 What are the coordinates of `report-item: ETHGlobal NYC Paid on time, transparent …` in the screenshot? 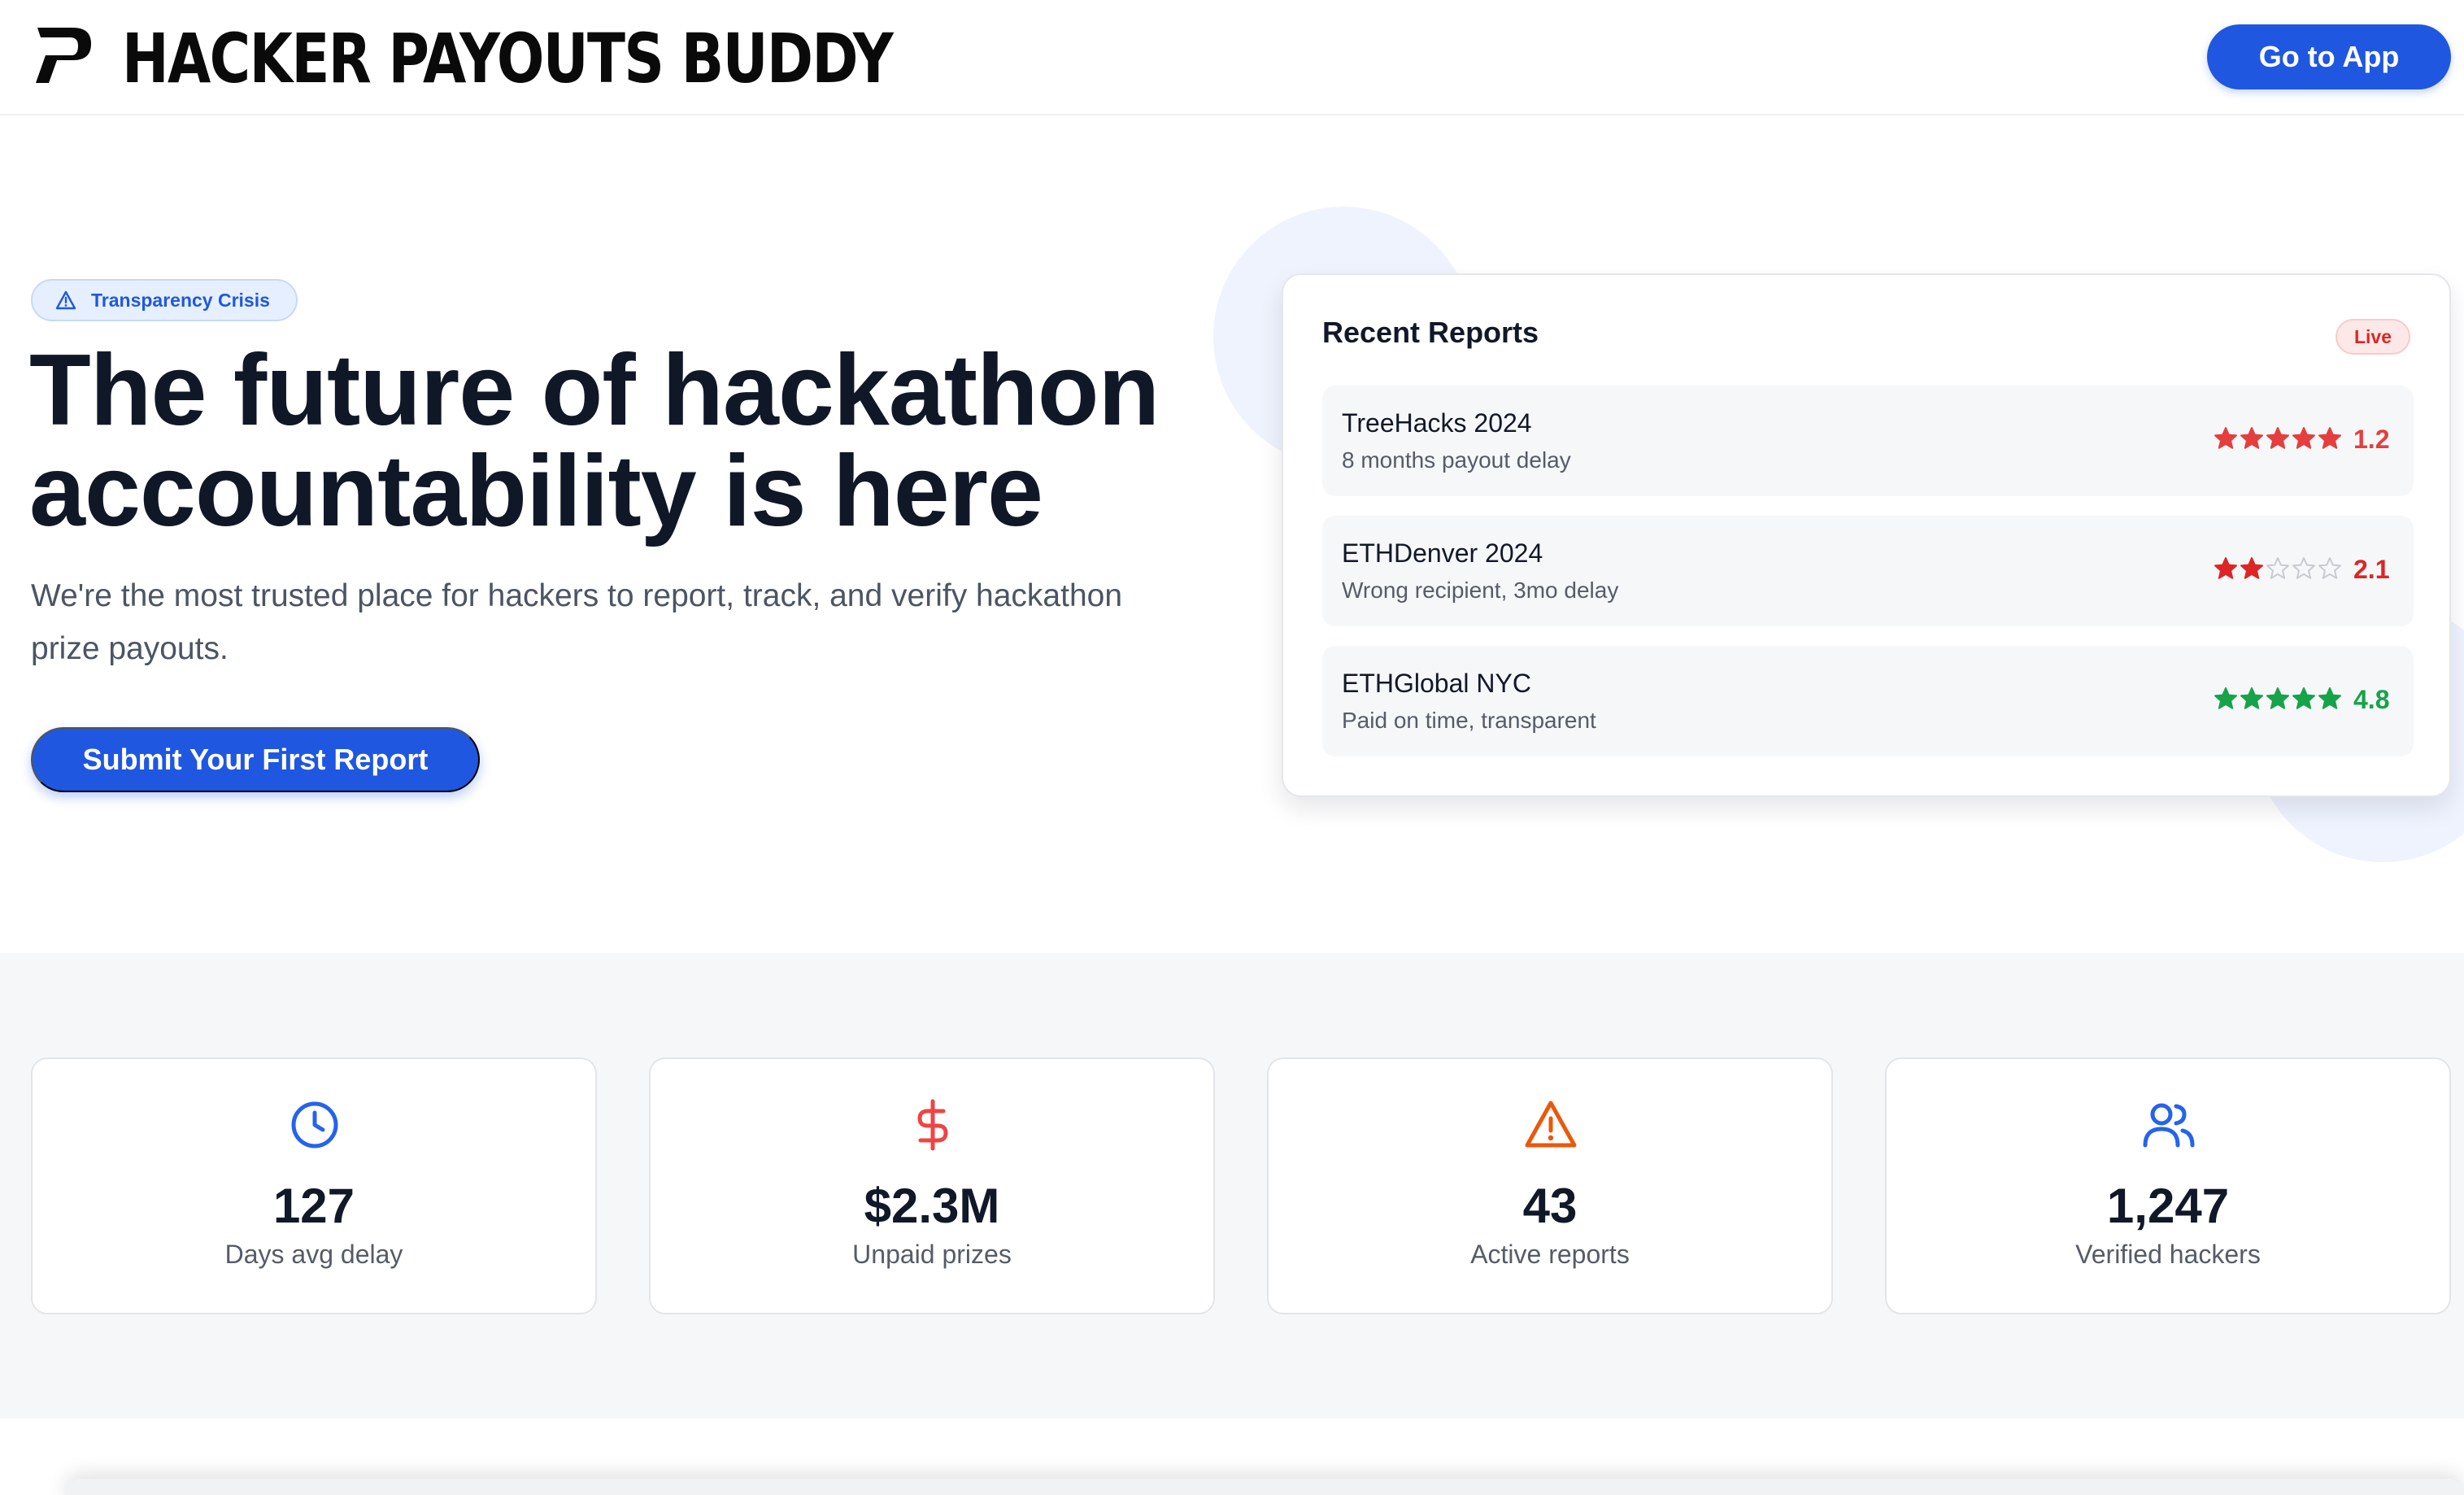 It's located at (1868, 701).